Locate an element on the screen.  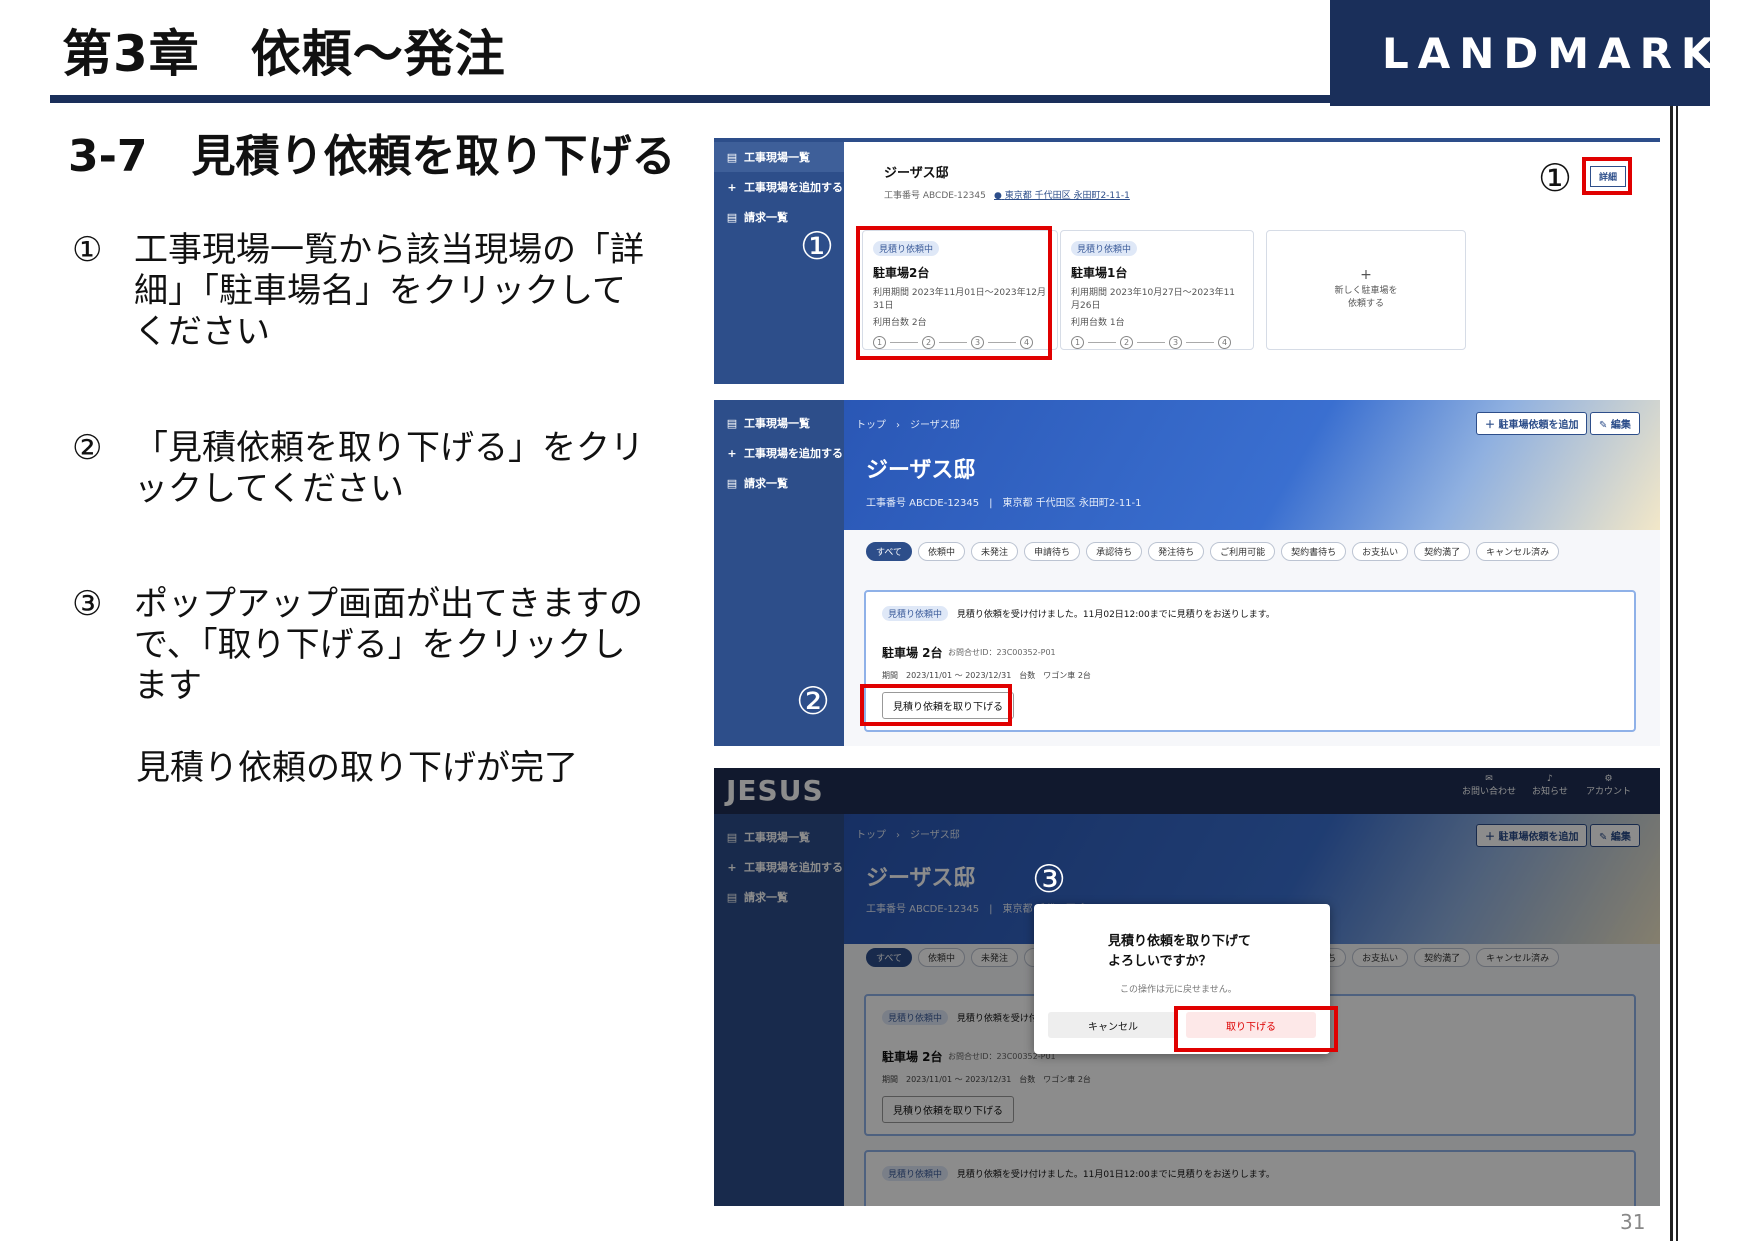
step-text: 「見積依頼を取り下げる」をクリックしてください is located at coordinates (389, 468).